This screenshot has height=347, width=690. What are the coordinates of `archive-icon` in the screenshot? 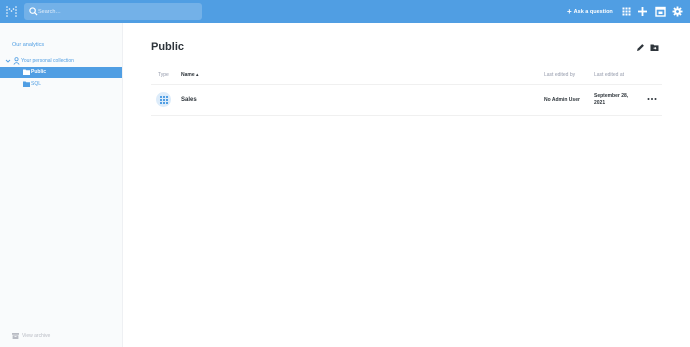 It's located at (15, 336).